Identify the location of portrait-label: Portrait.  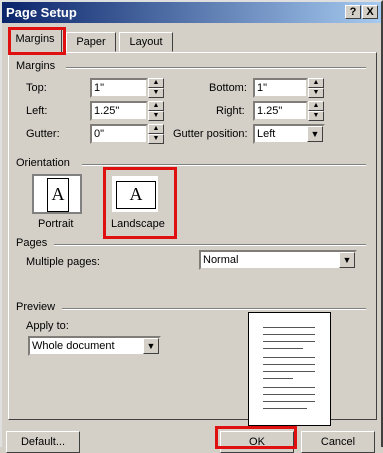
(55, 224).